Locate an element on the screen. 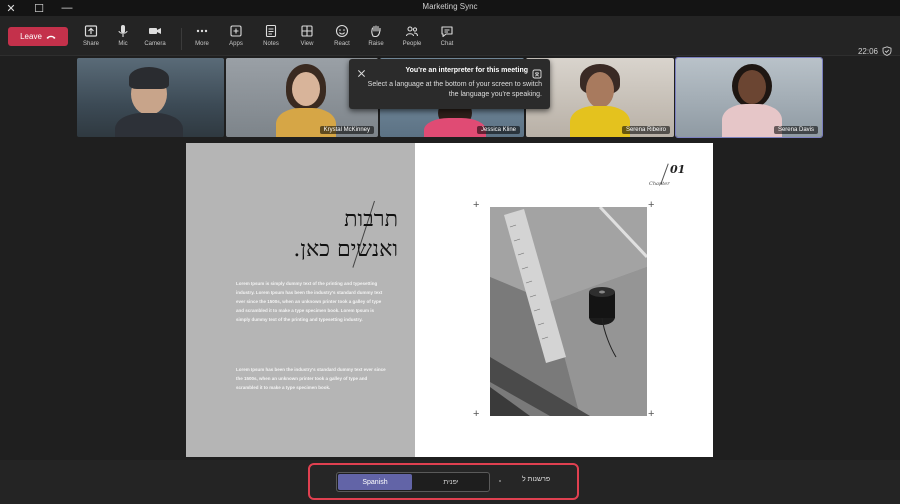 This screenshot has height=504, width=900. view-label: View is located at coordinates (307, 44).